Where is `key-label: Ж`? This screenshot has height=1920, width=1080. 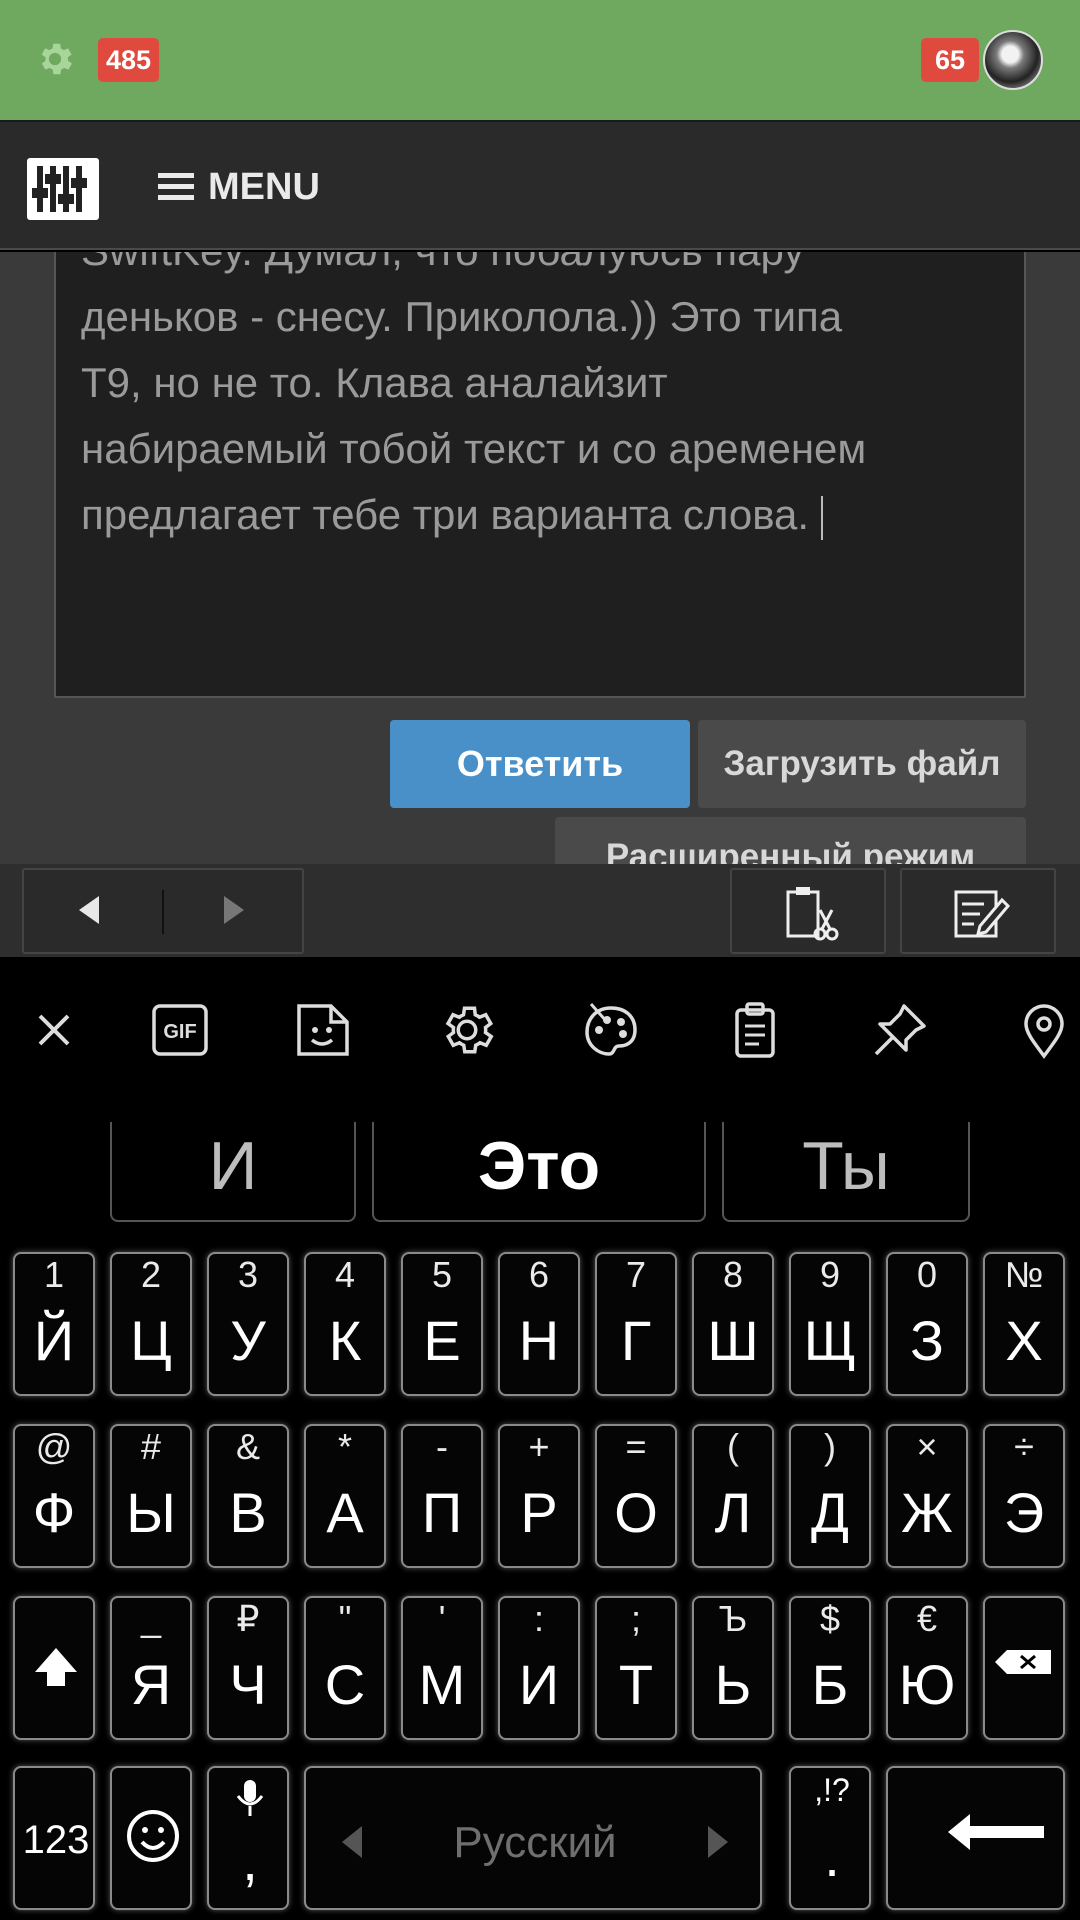
key-label: Ж is located at coordinates (927, 1512).